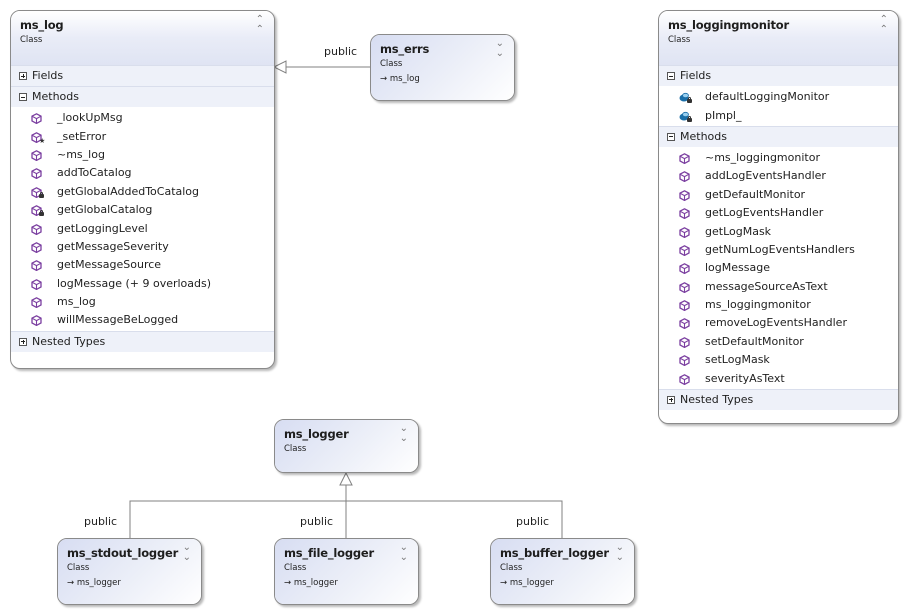  Describe the element at coordinates (778, 360) in the screenshot. I see `method-item: setLogMask` at that location.